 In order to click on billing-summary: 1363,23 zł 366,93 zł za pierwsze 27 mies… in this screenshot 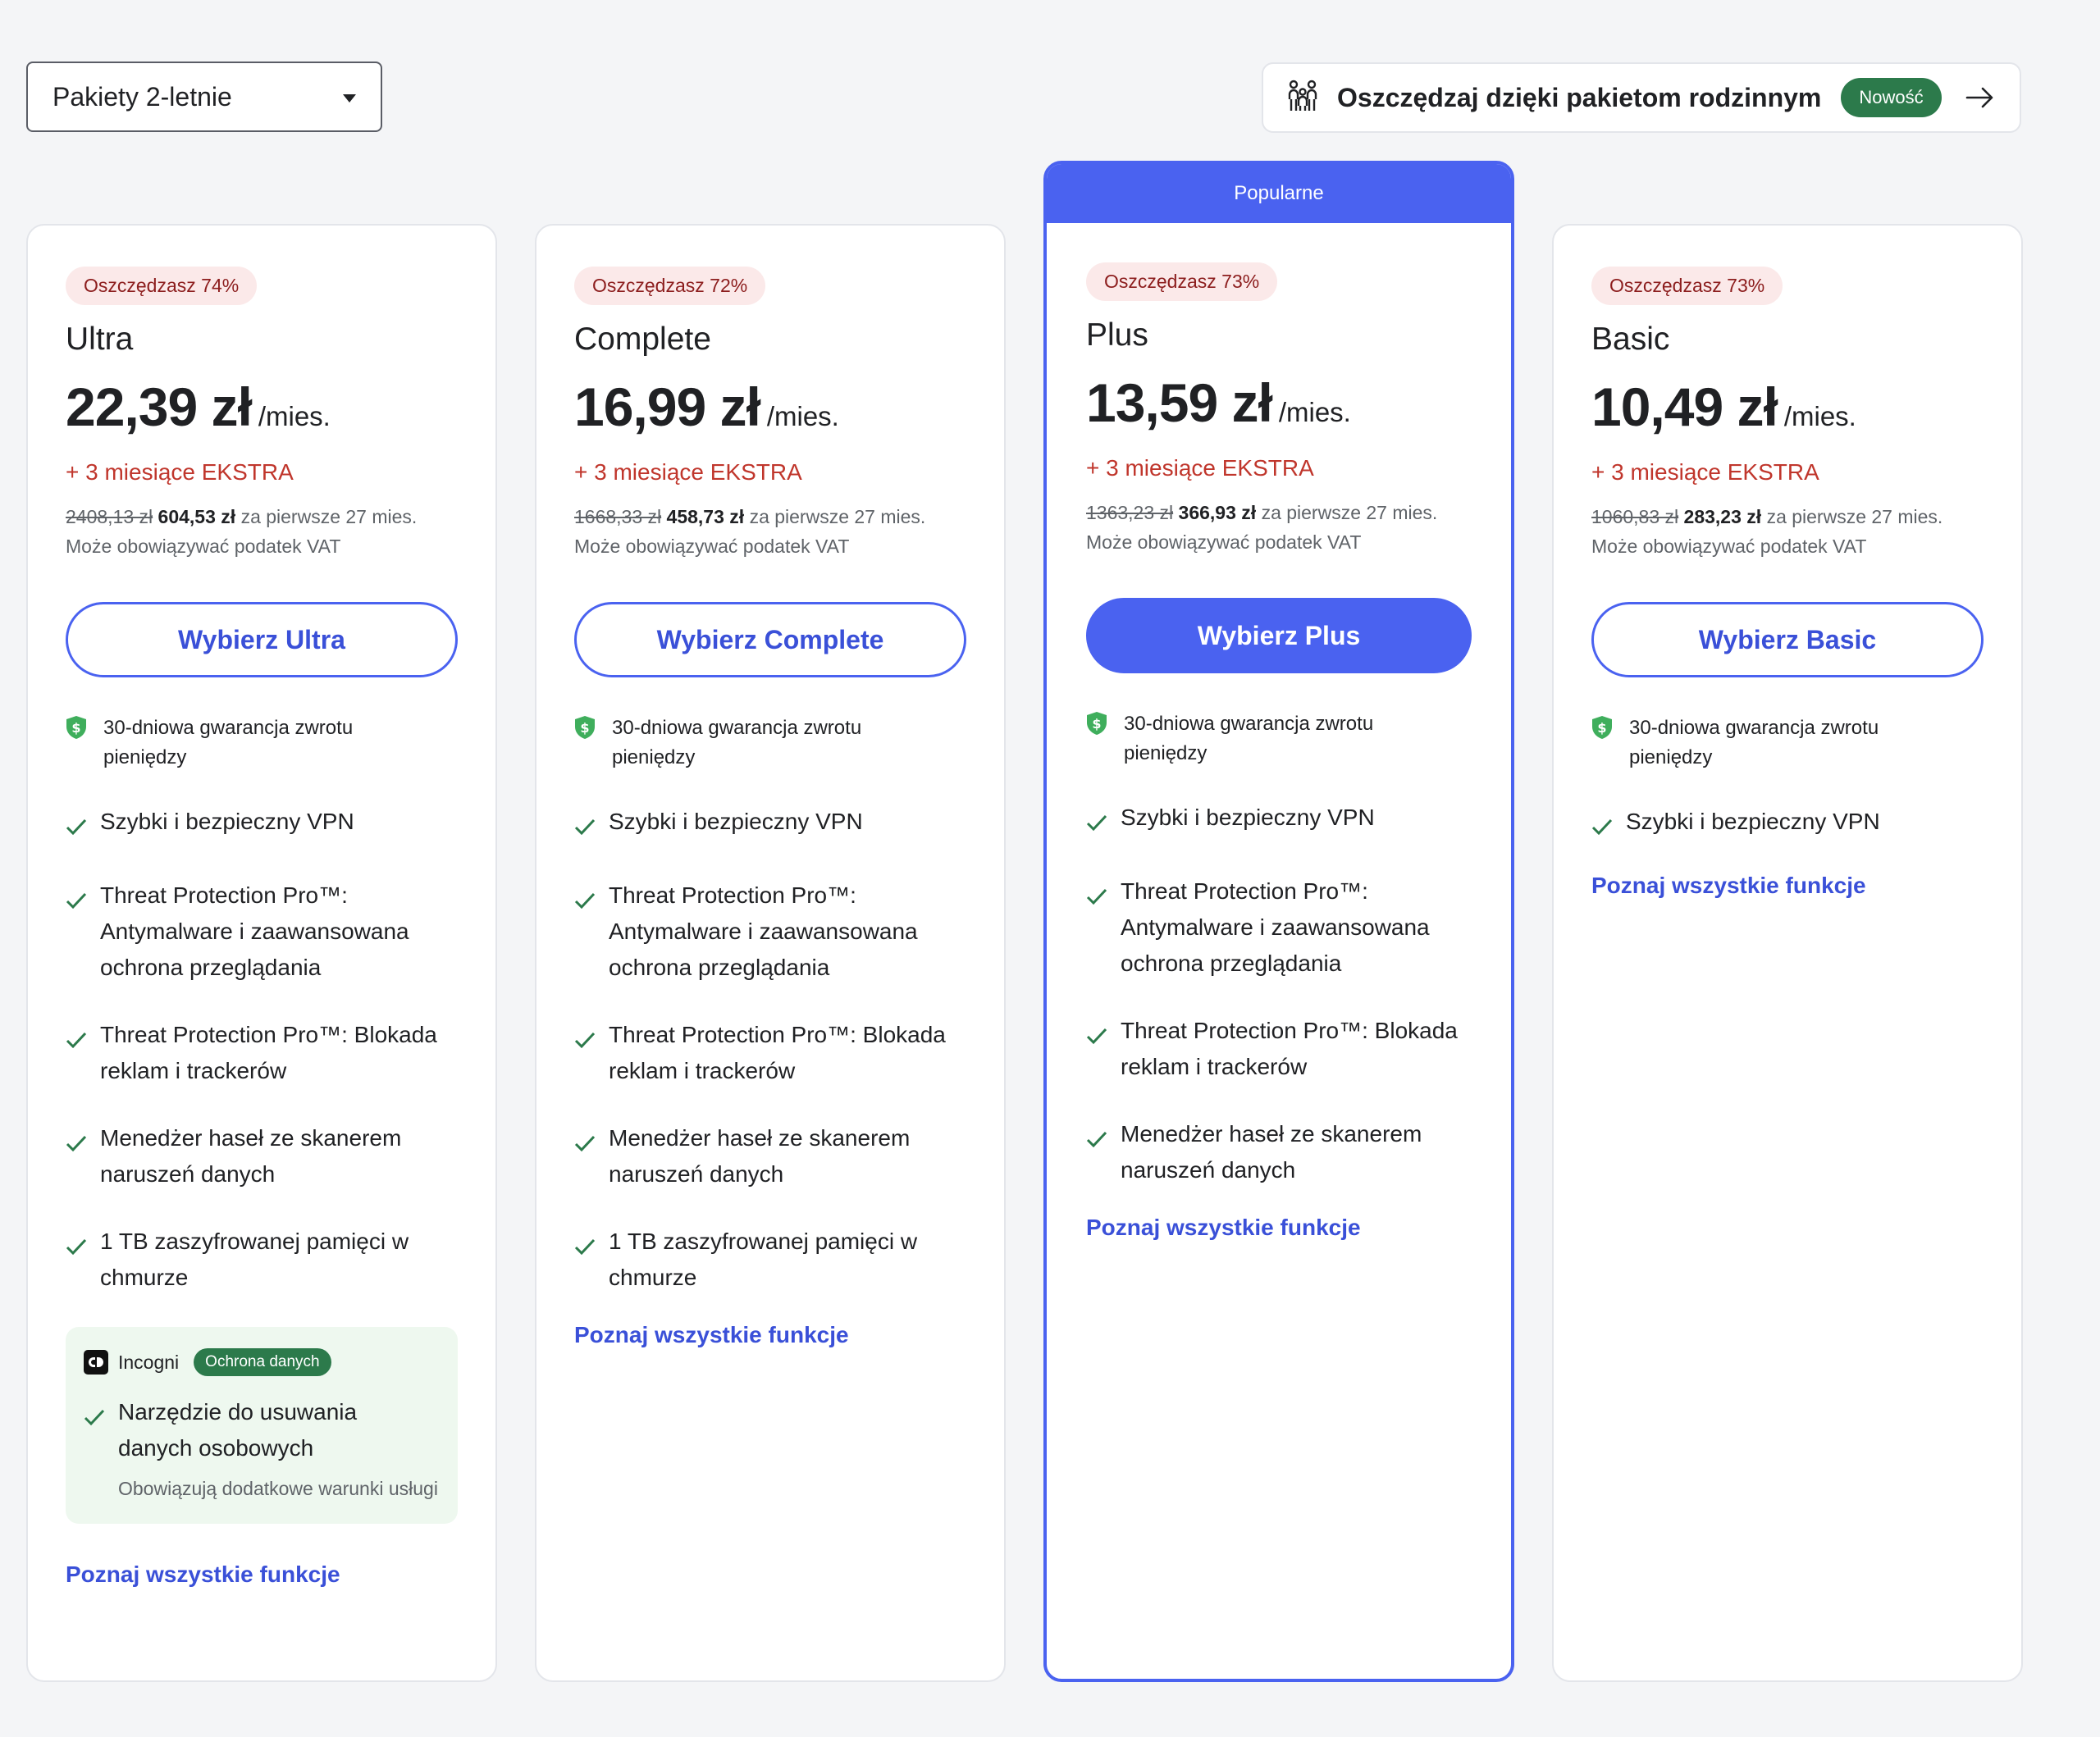, I will do `click(1280, 512)`.